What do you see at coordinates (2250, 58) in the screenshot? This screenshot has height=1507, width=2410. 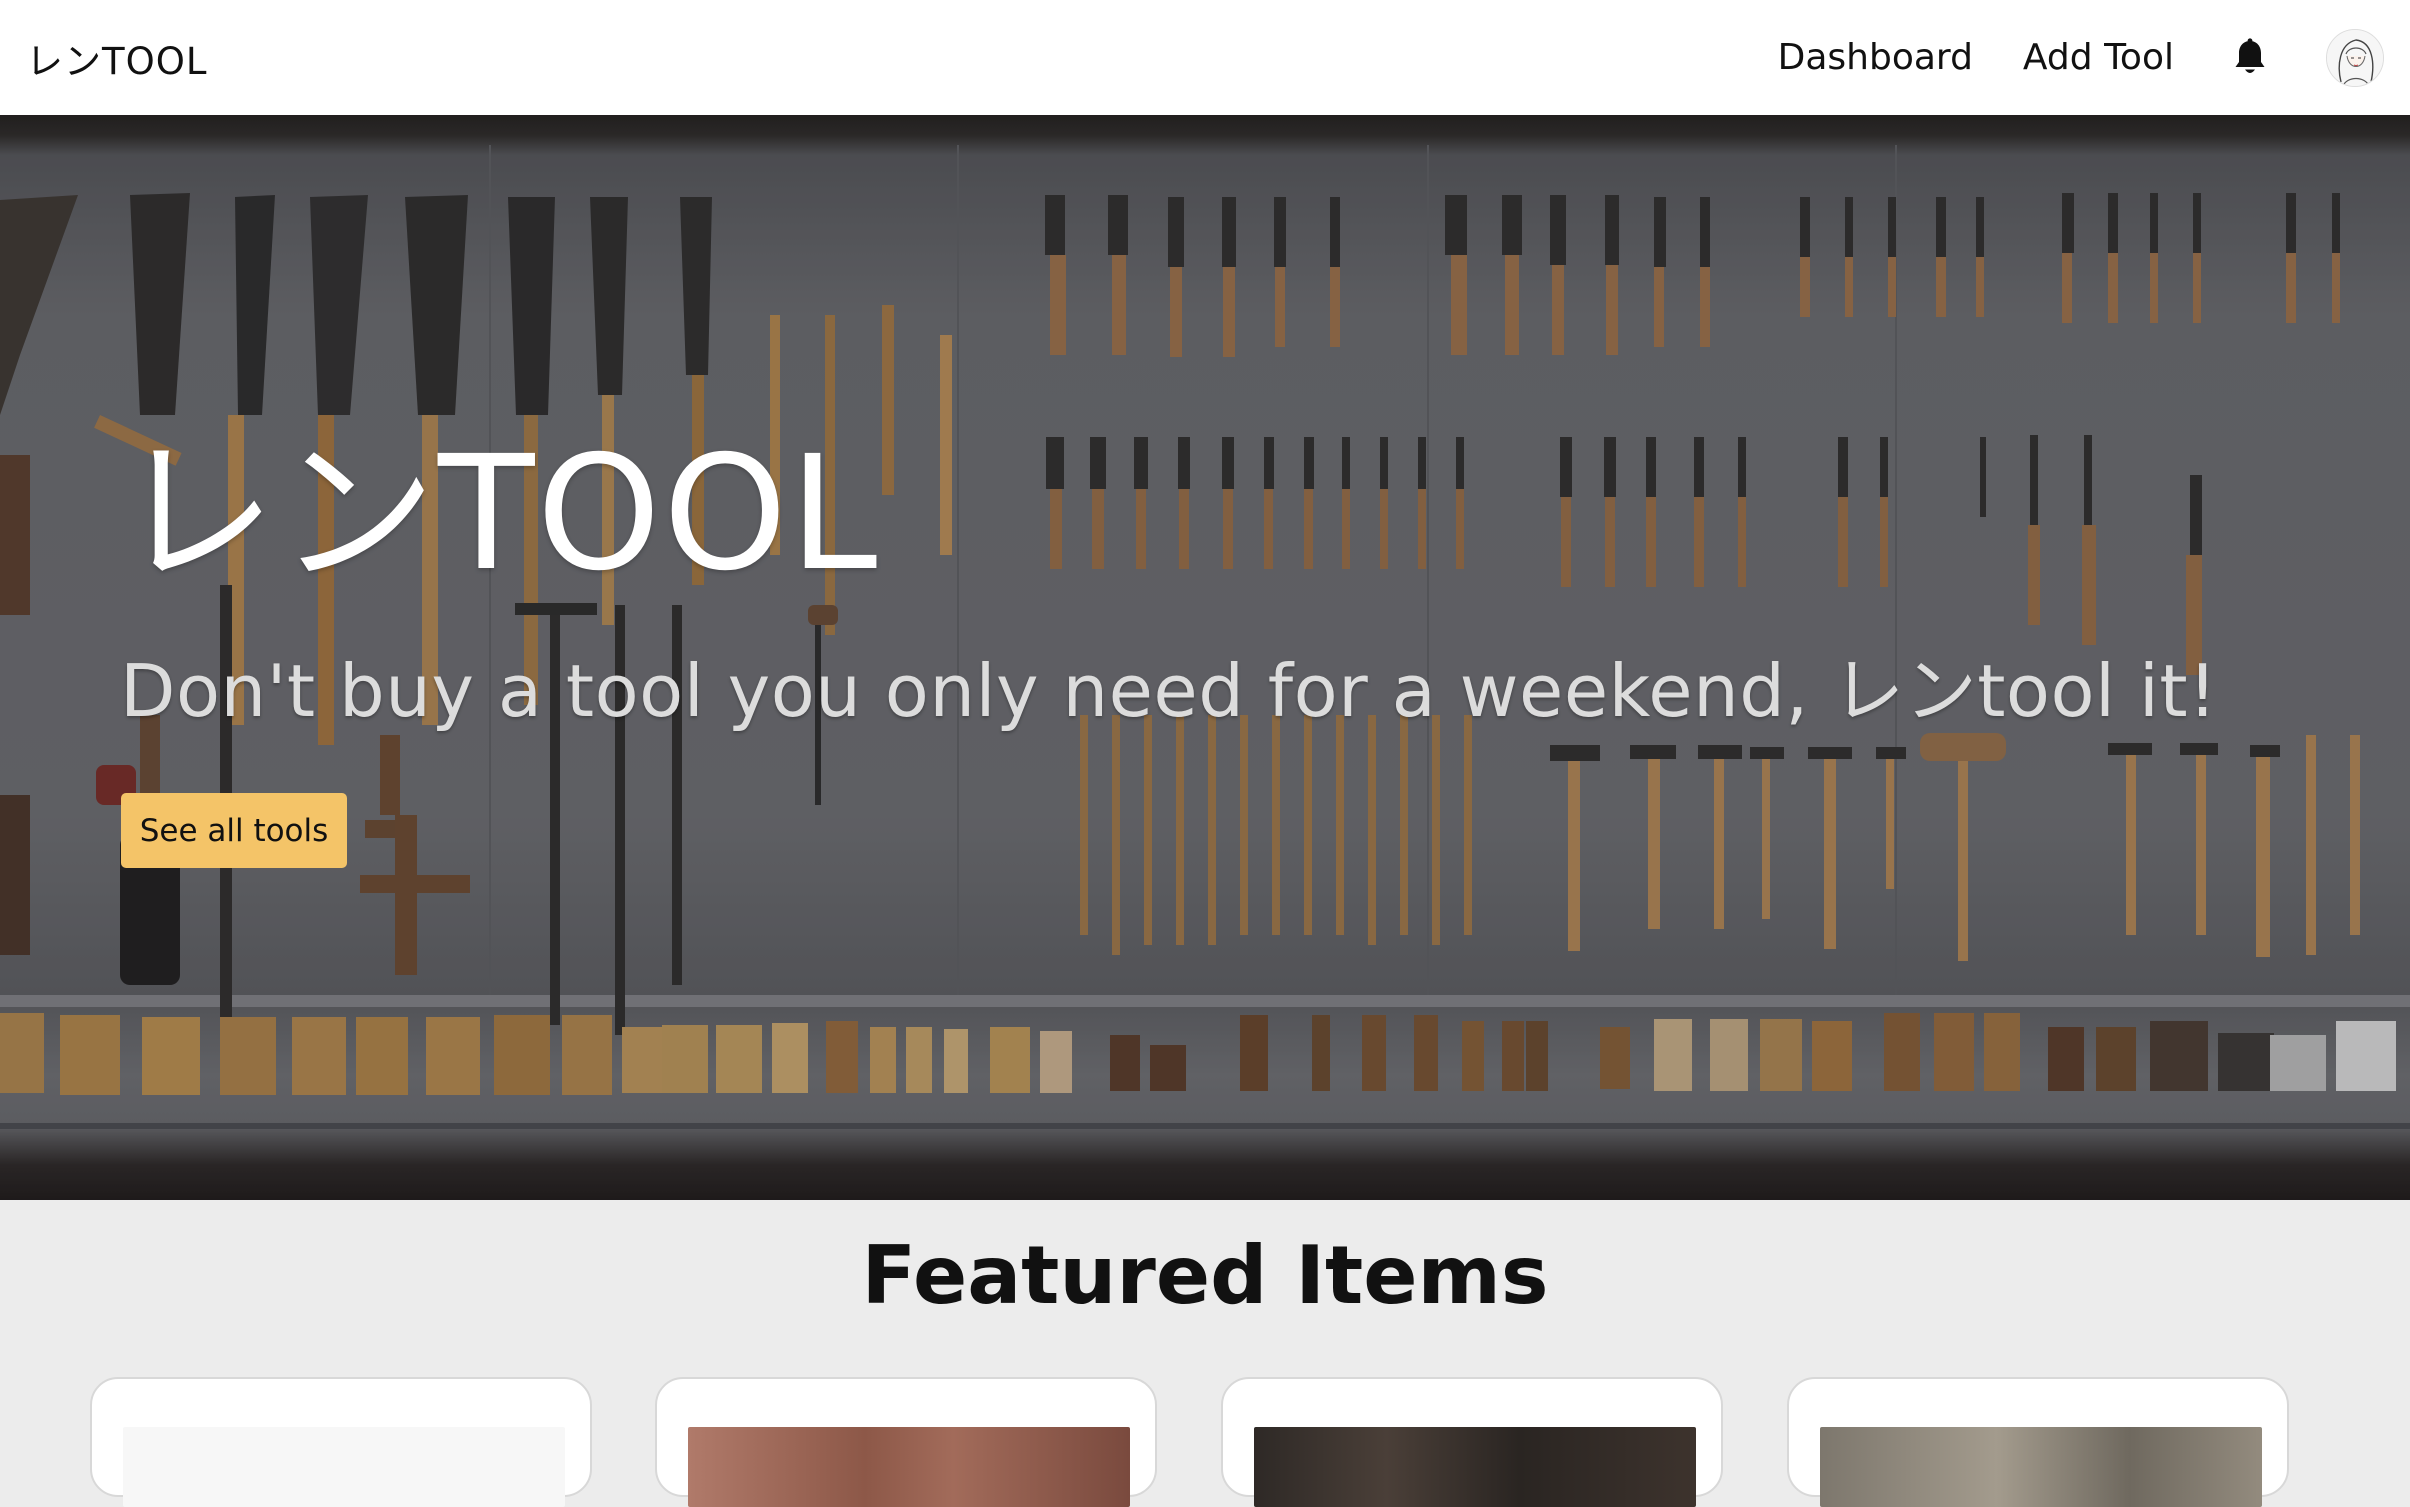 I see `bell-icon` at bounding box center [2250, 58].